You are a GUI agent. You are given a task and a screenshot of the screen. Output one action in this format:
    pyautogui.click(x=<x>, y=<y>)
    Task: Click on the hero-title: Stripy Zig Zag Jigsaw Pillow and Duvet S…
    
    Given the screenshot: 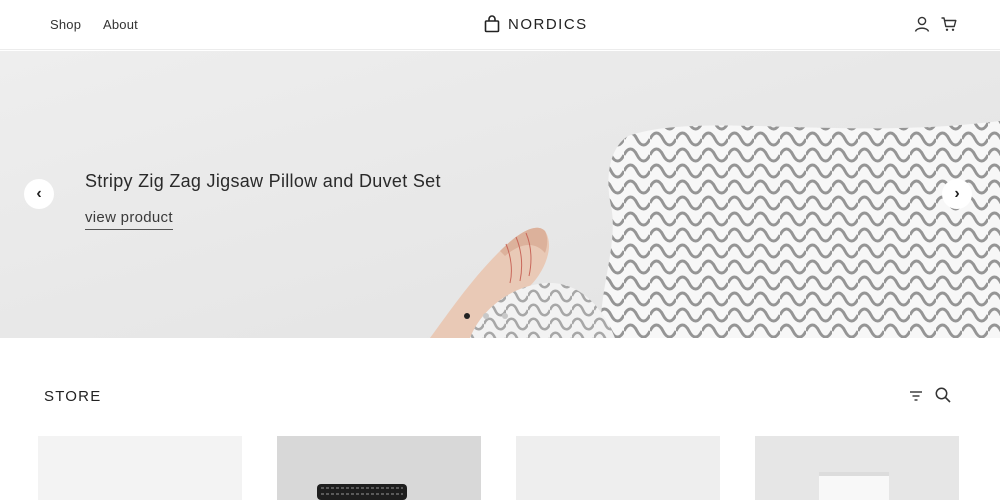 What is the action you would take?
    pyautogui.click(x=263, y=181)
    